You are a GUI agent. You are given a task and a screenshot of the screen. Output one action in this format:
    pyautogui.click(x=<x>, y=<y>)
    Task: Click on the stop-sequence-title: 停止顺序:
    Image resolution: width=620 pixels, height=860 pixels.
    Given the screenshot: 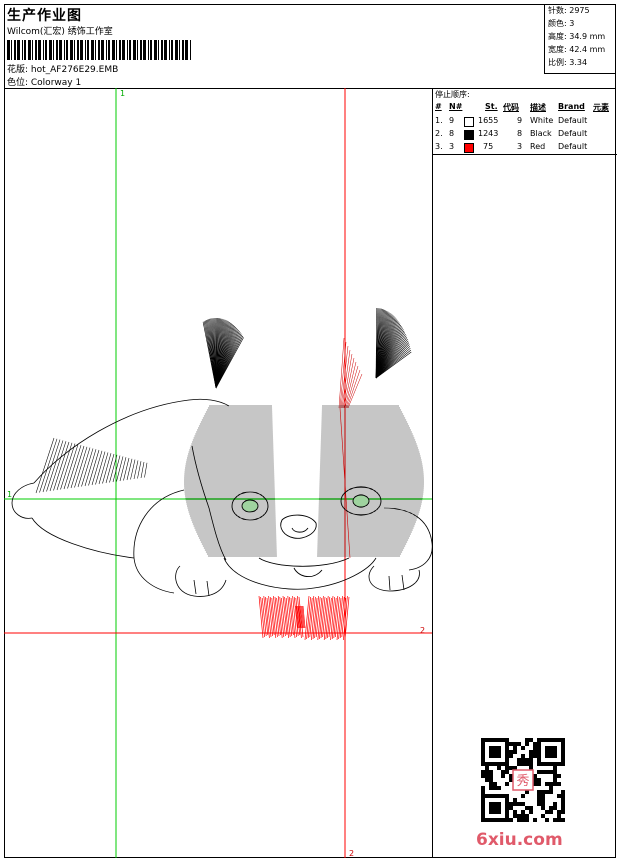 What is the action you would take?
    pyautogui.click(x=452, y=94)
    